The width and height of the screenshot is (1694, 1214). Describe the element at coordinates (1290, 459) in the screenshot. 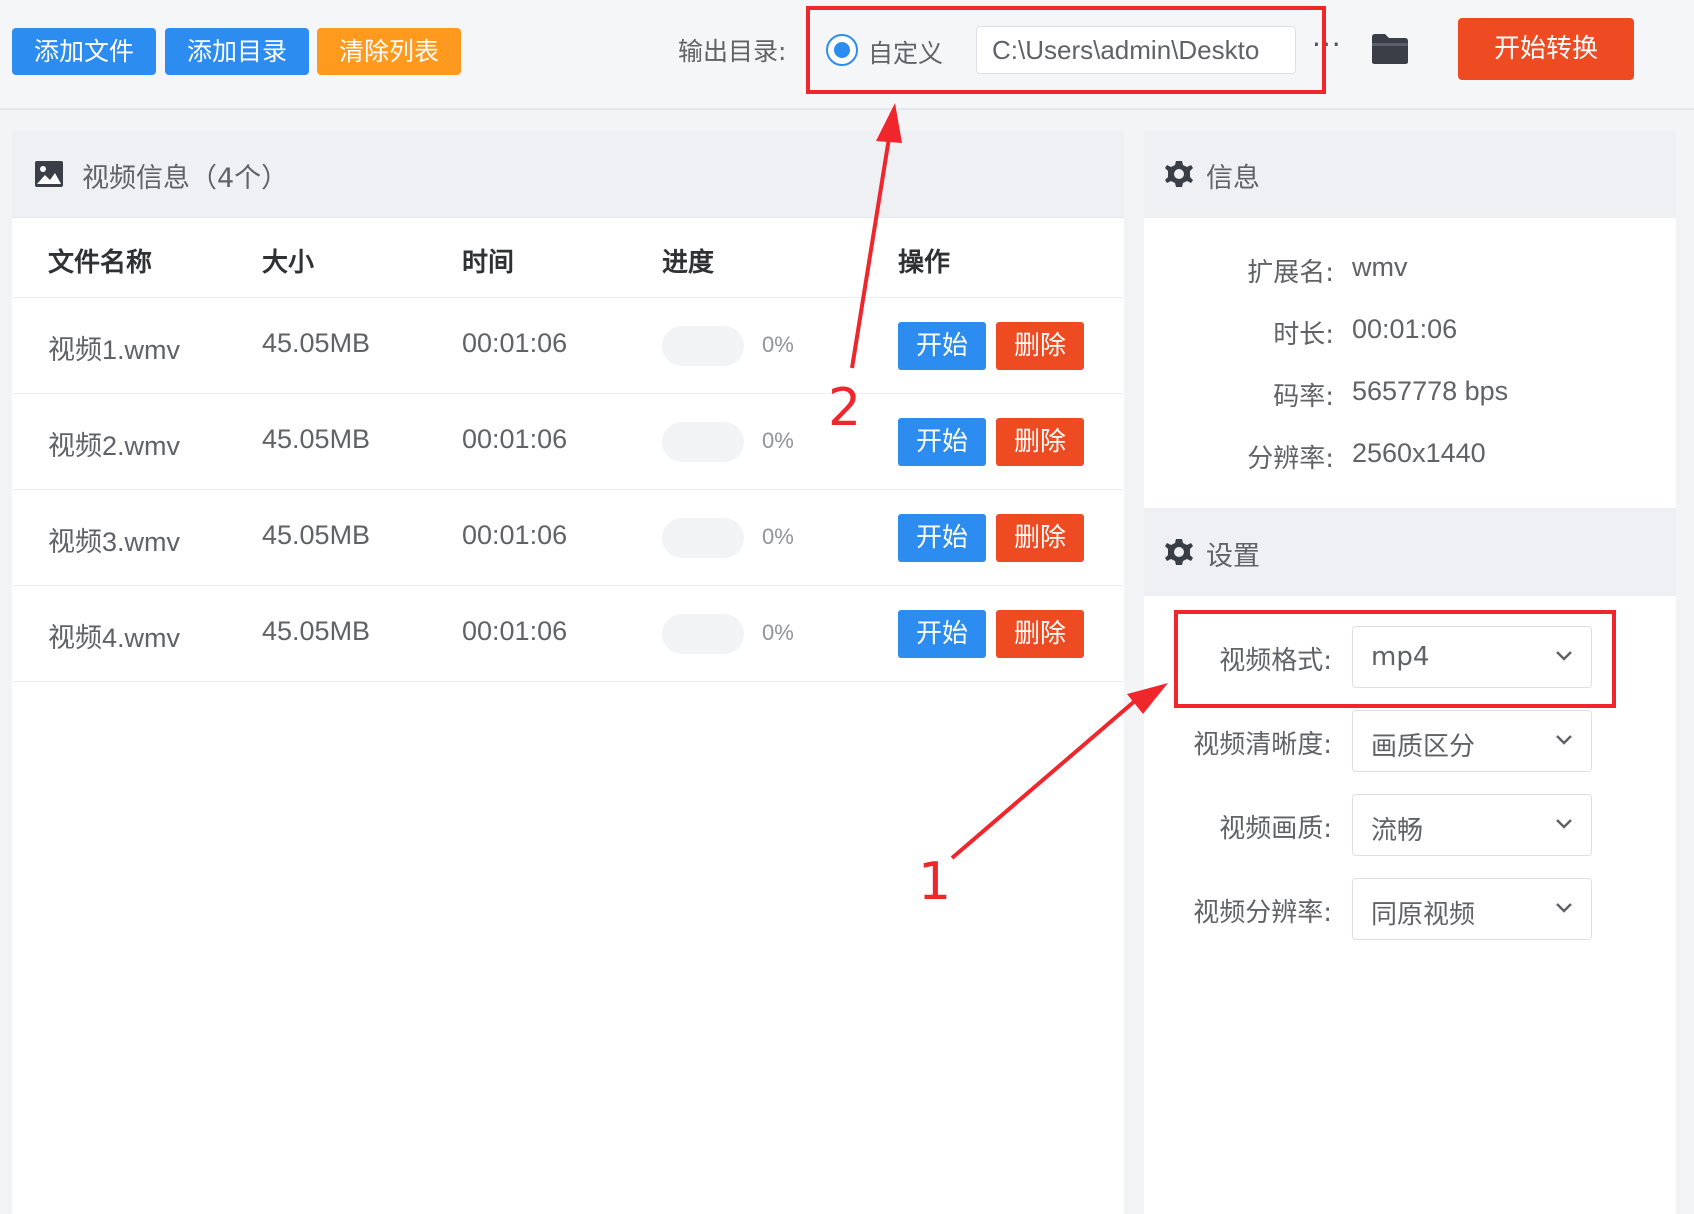

I see `info-key-resolution: 分辨率:` at that location.